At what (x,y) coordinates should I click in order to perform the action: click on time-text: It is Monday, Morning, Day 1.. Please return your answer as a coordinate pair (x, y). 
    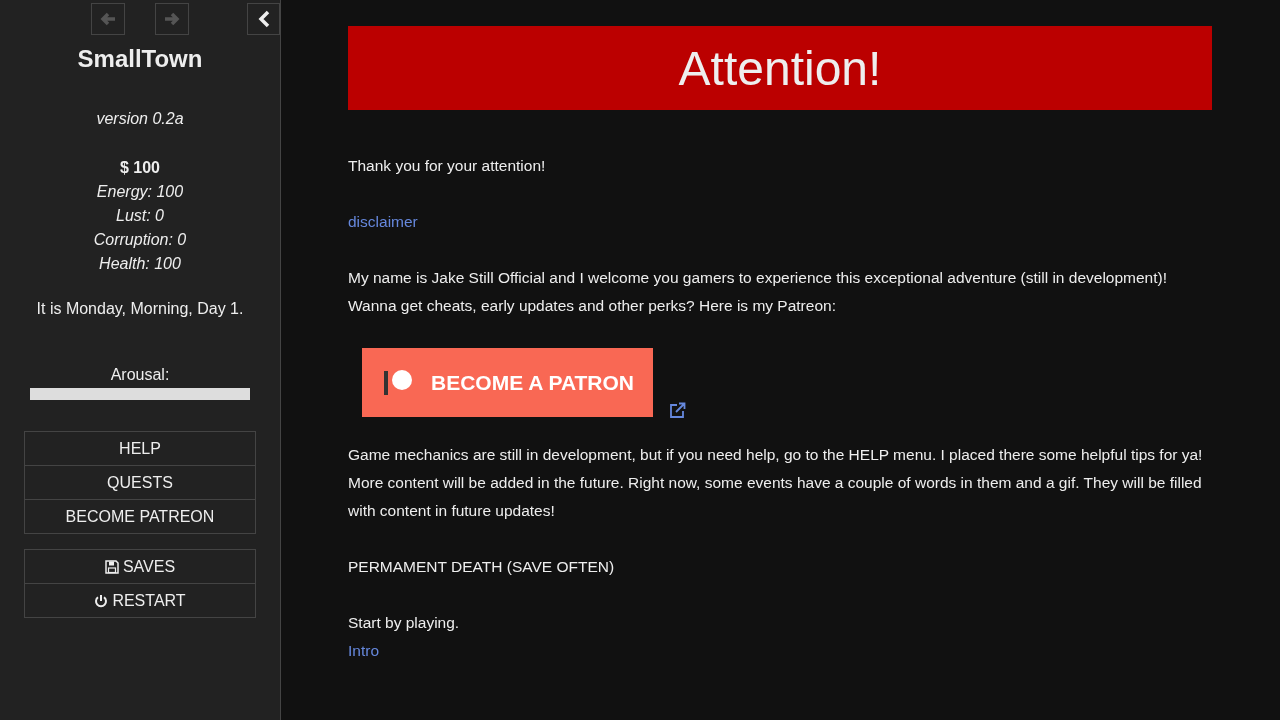
    Looking at the image, I should click on (140, 309).